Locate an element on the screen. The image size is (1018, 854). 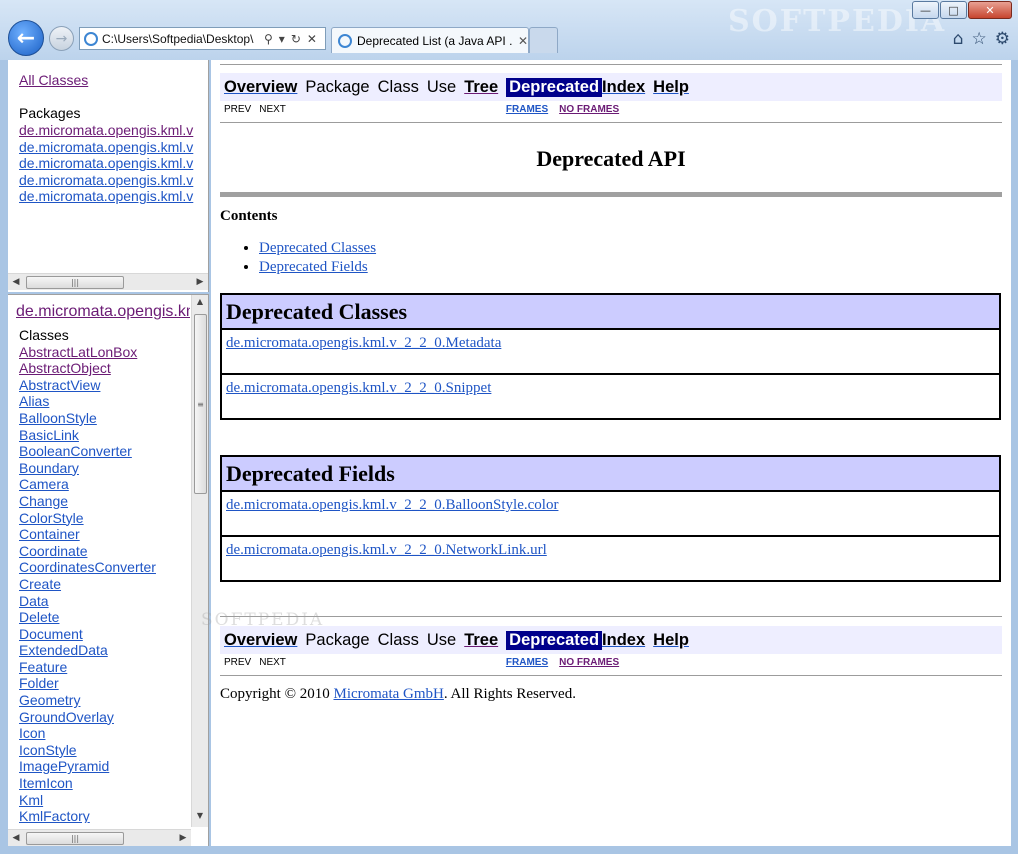
class-link: Coordinate is located at coordinates (105, 551).